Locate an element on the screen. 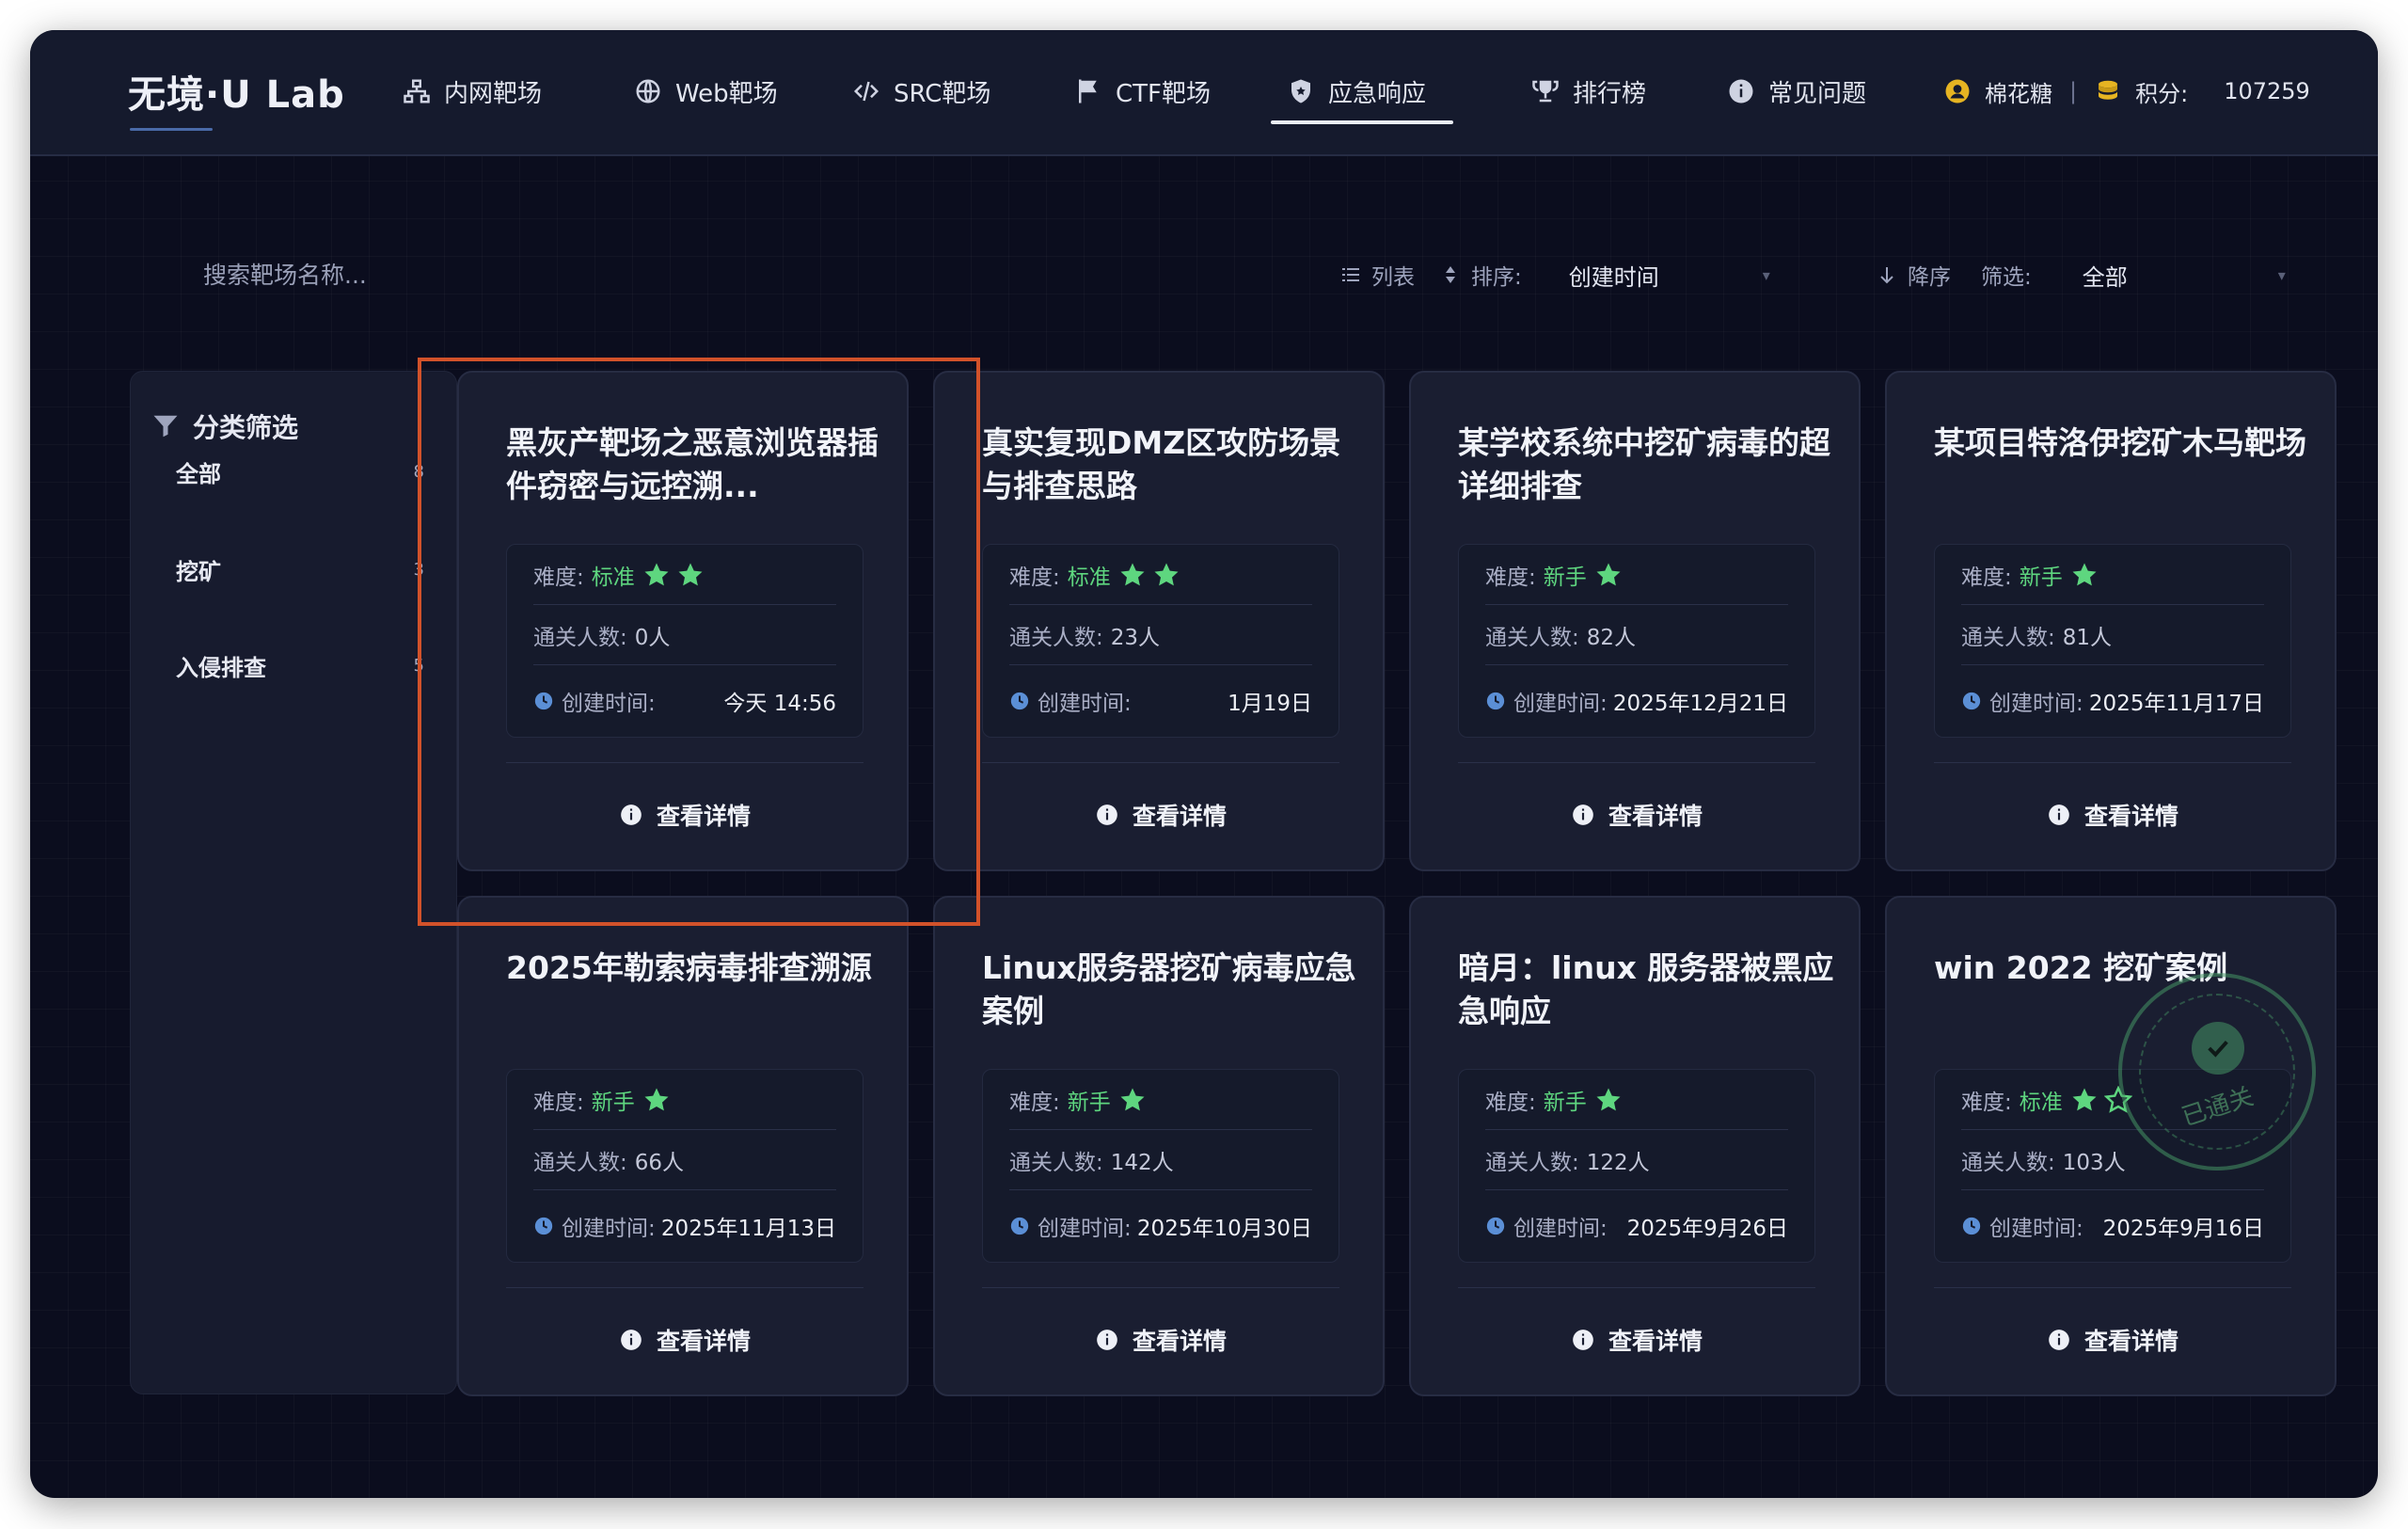 This screenshot has height=1529, width=2408. nav-item-label: 排行榜 is located at coordinates (1610, 93).